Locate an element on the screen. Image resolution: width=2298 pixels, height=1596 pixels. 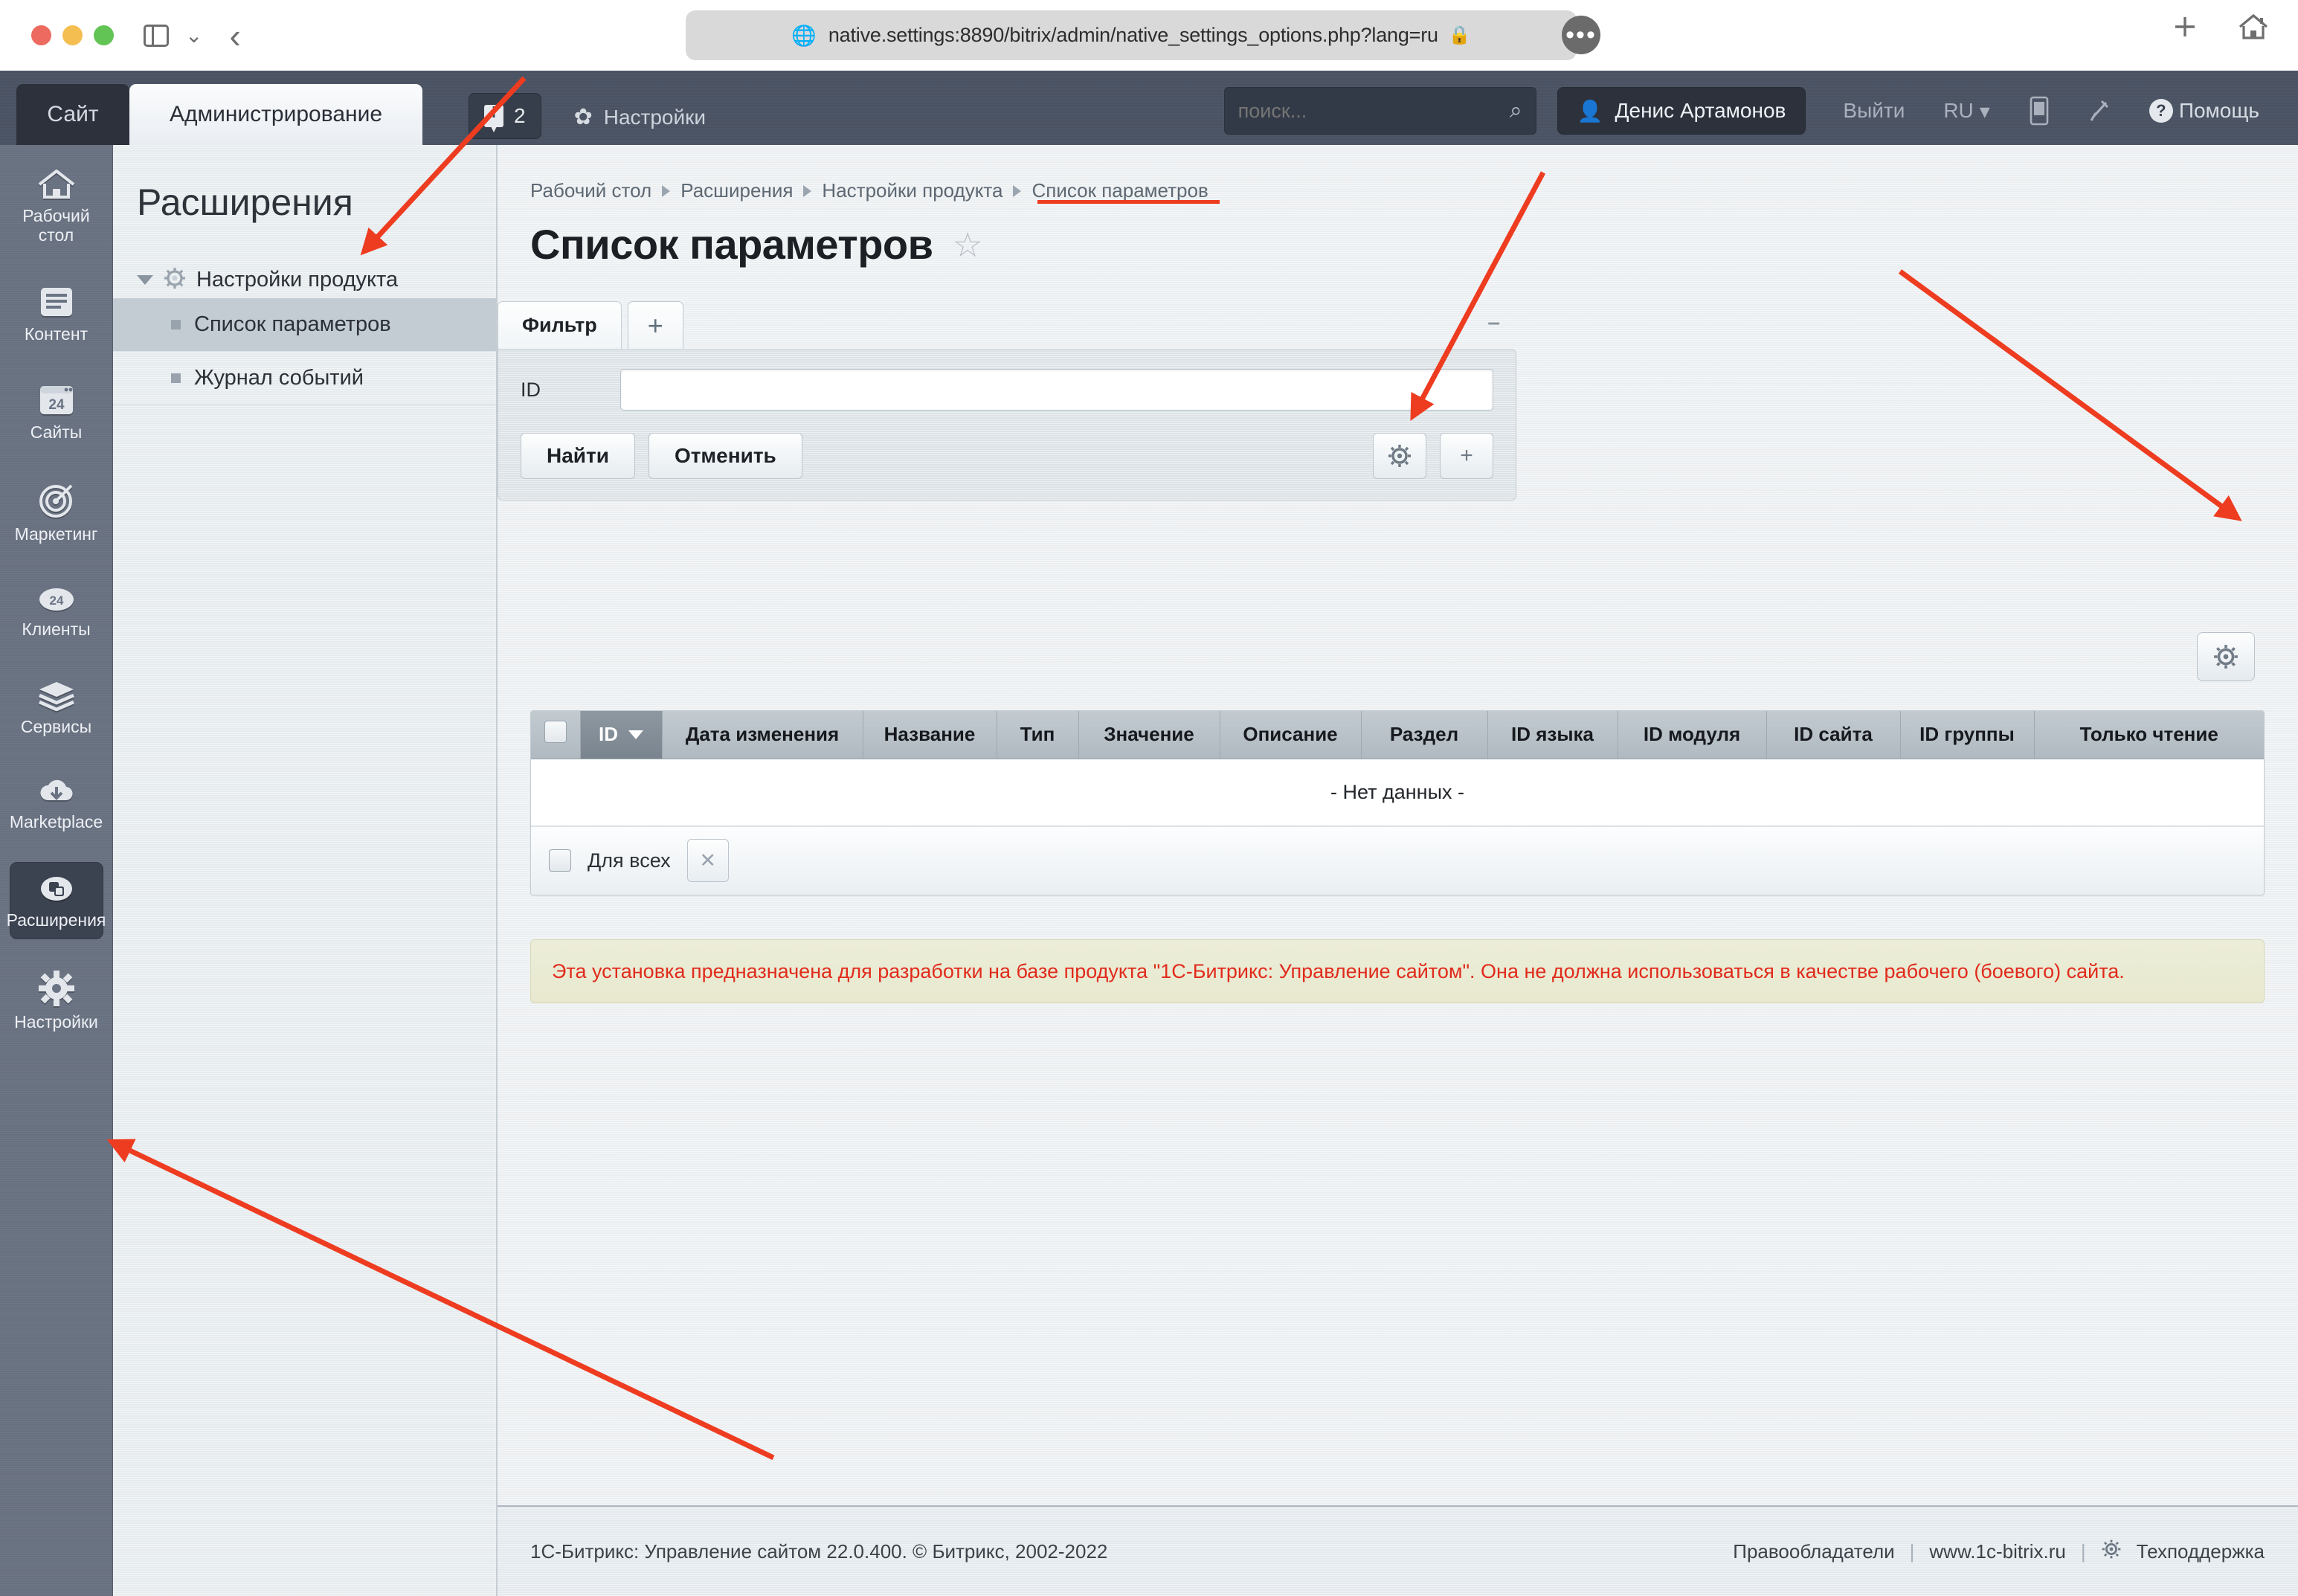
filter-settings-gear-button is located at coordinates (1399, 456).